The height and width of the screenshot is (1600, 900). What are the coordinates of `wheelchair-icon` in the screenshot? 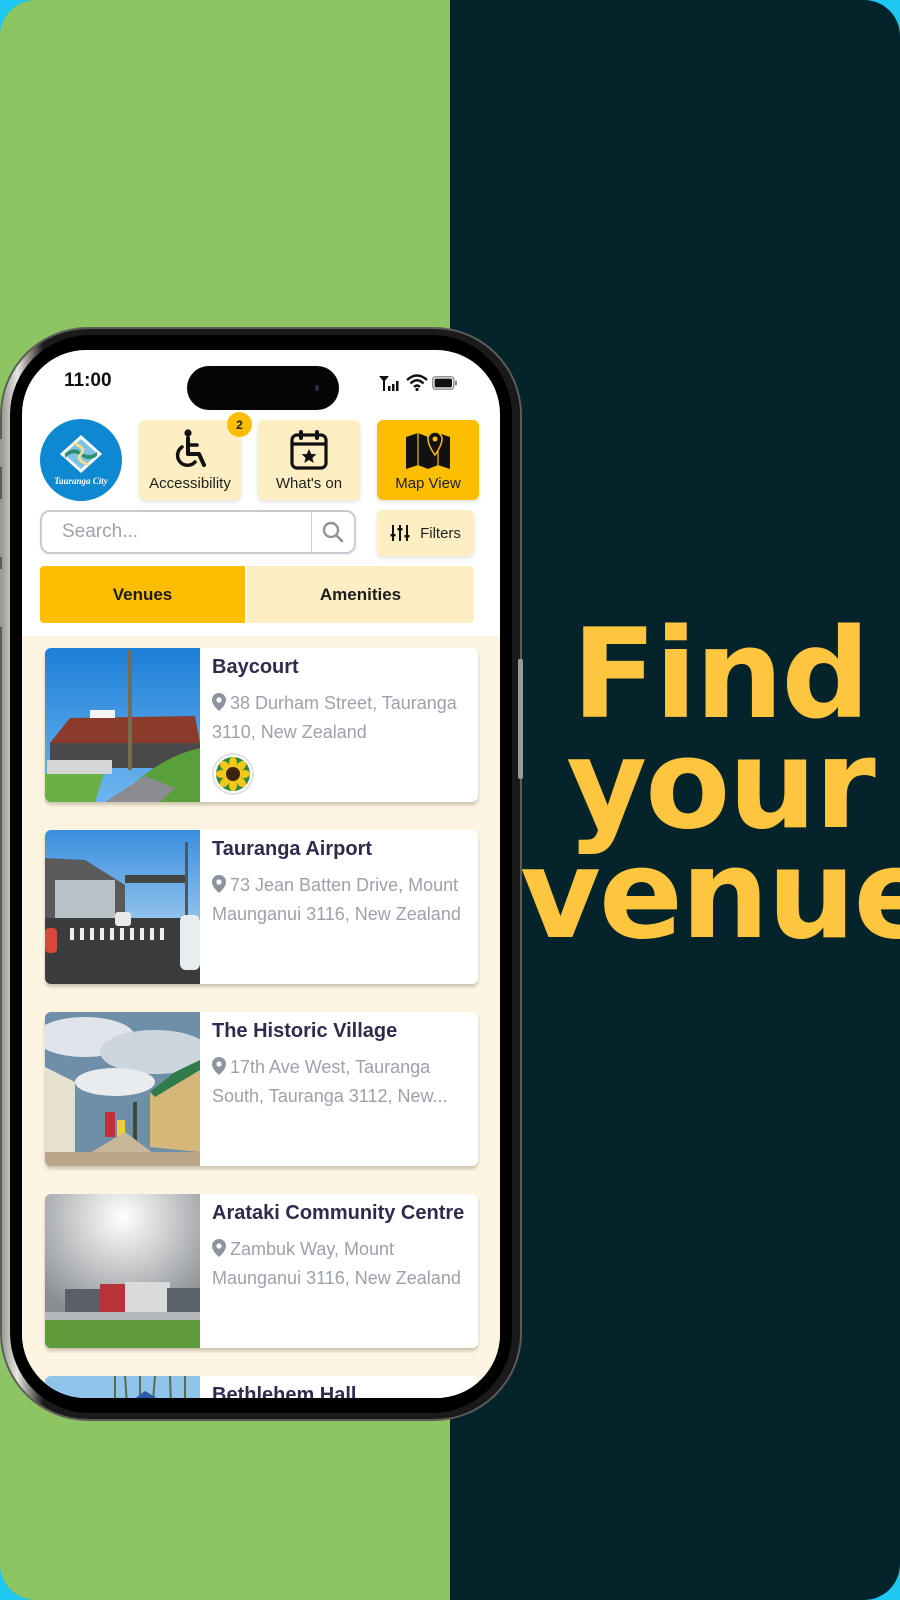 It's located at (190, 448).